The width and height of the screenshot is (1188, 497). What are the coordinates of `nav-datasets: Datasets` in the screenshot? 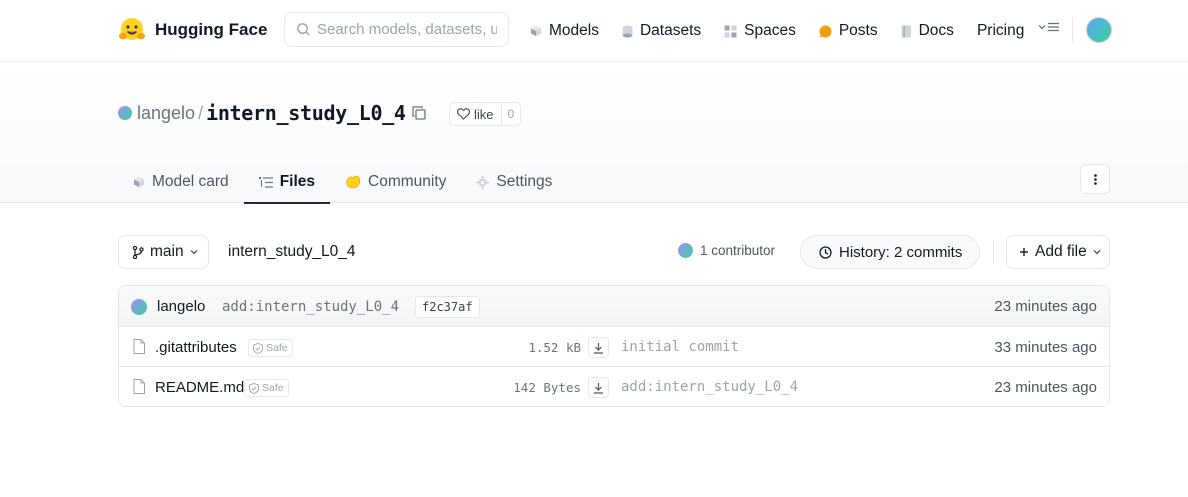 It's located at (661, 31).